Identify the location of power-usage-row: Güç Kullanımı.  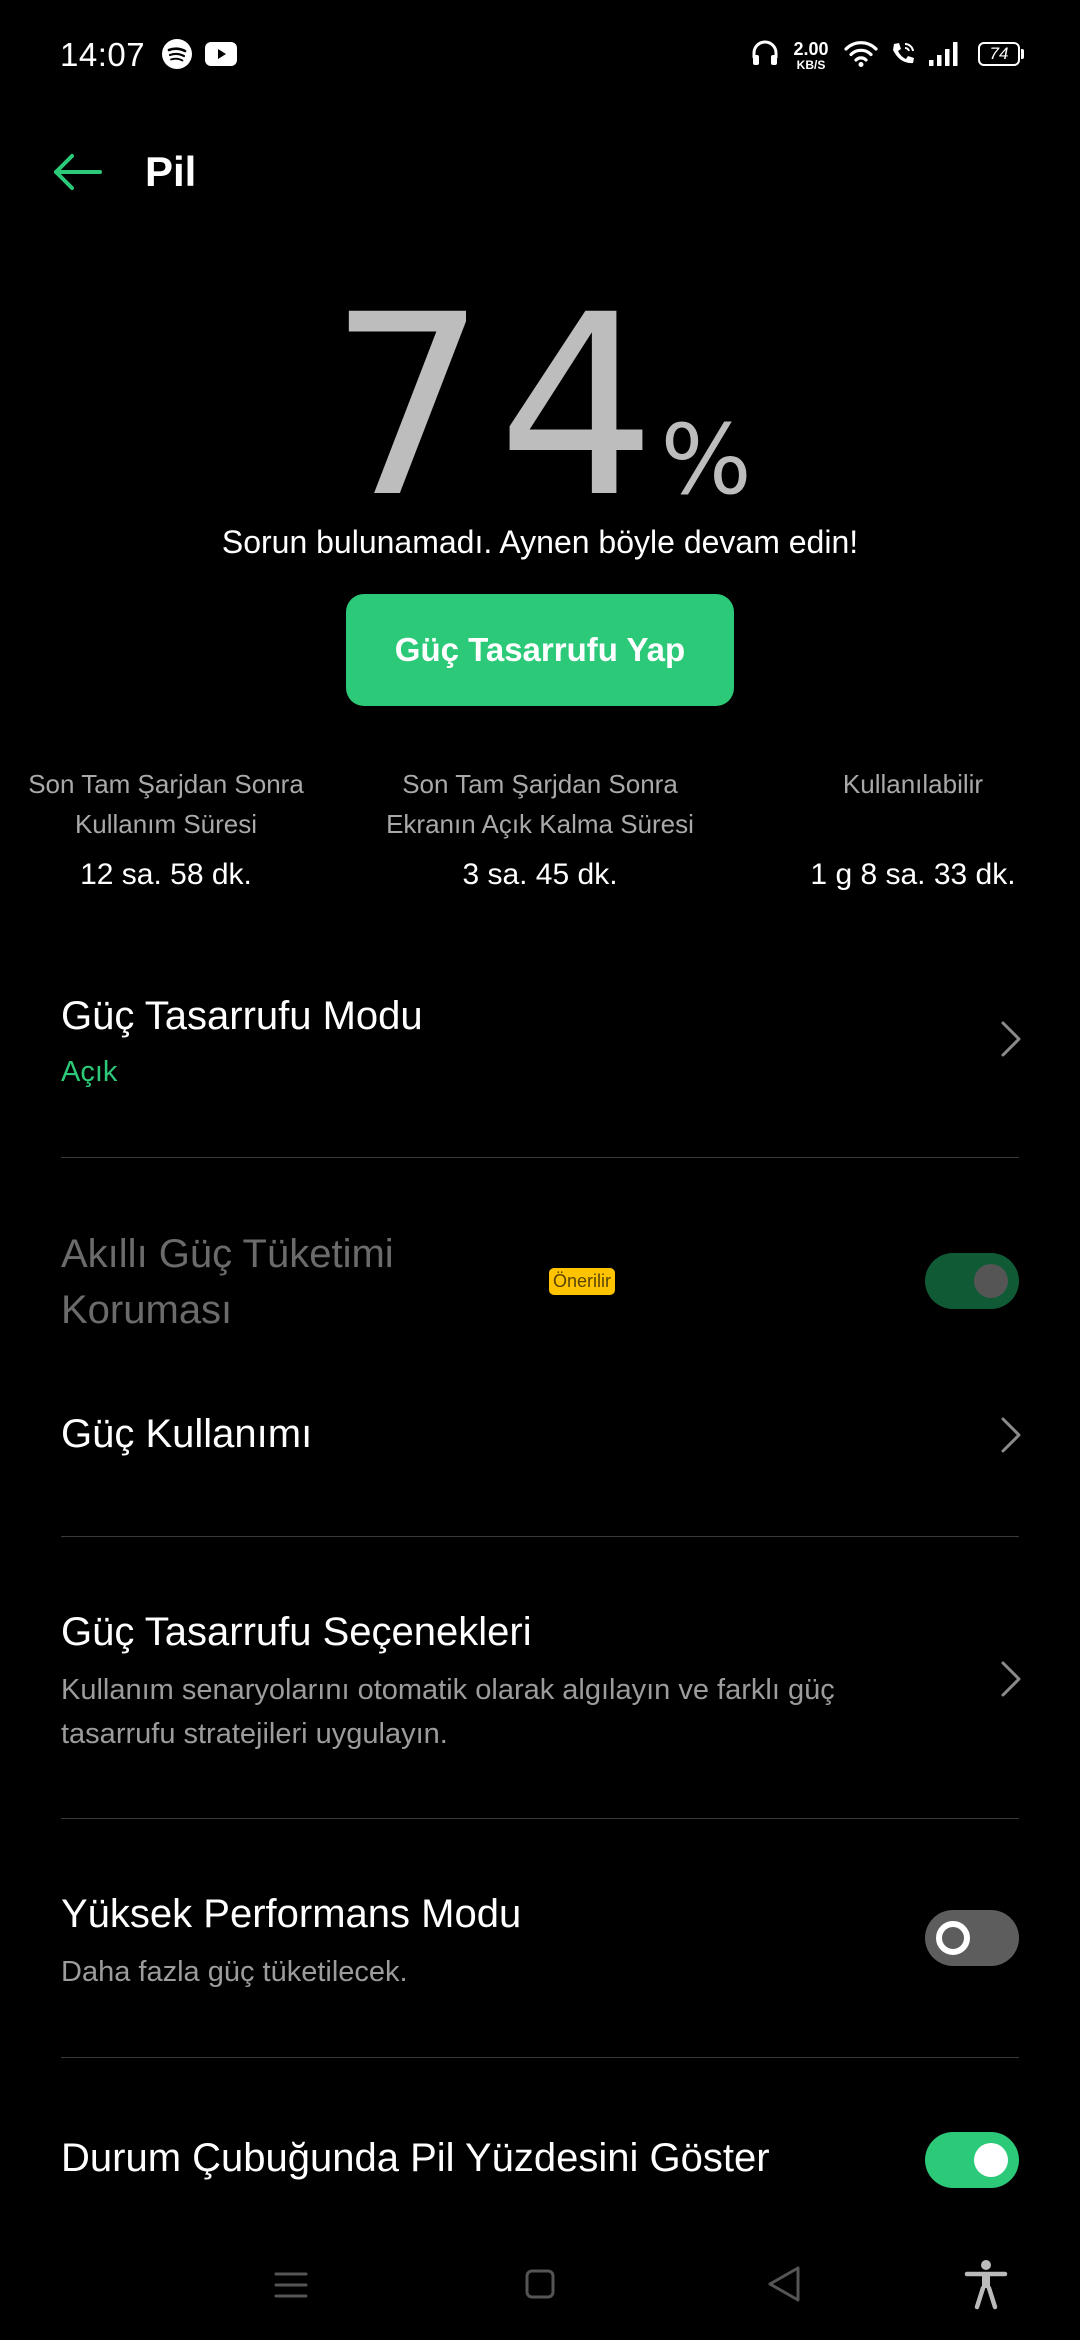
(540, 1436).